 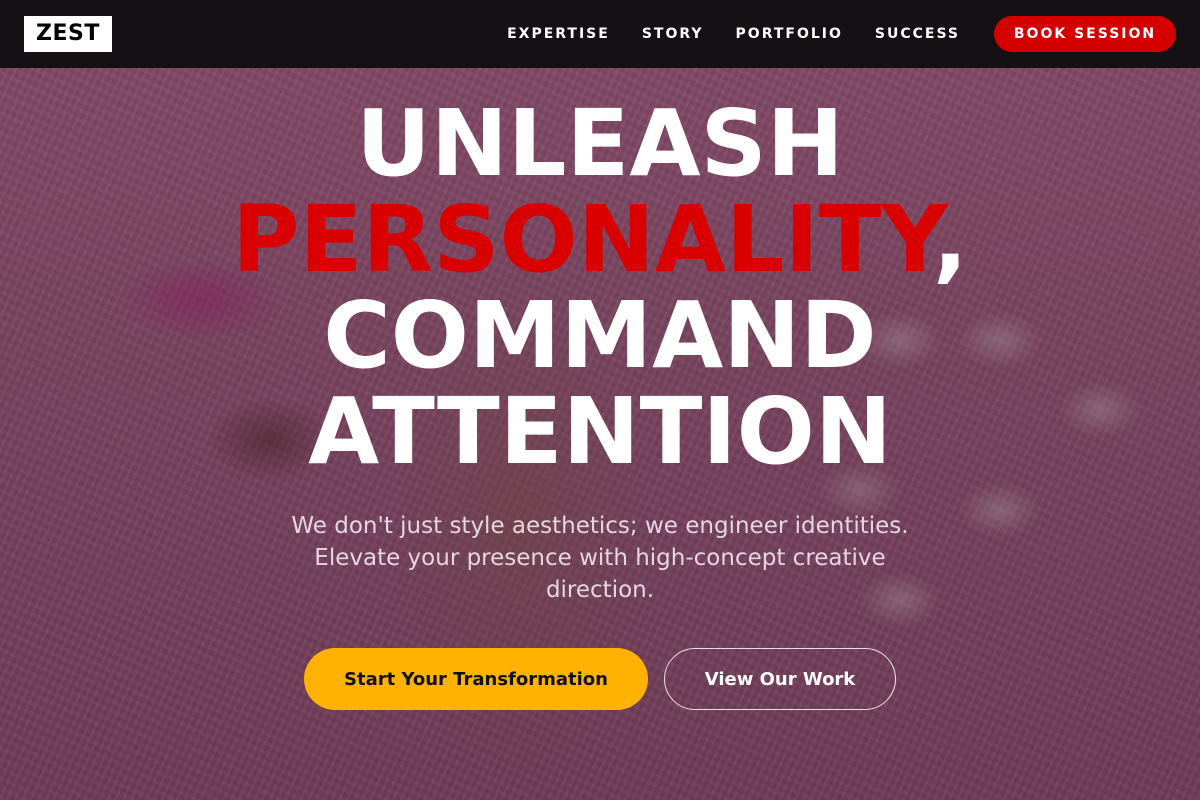 What do you see at coordinates (917, 34) in the screenshot?
I see `nav-link-success: SUCCESS` at bounding box center [917, 34].